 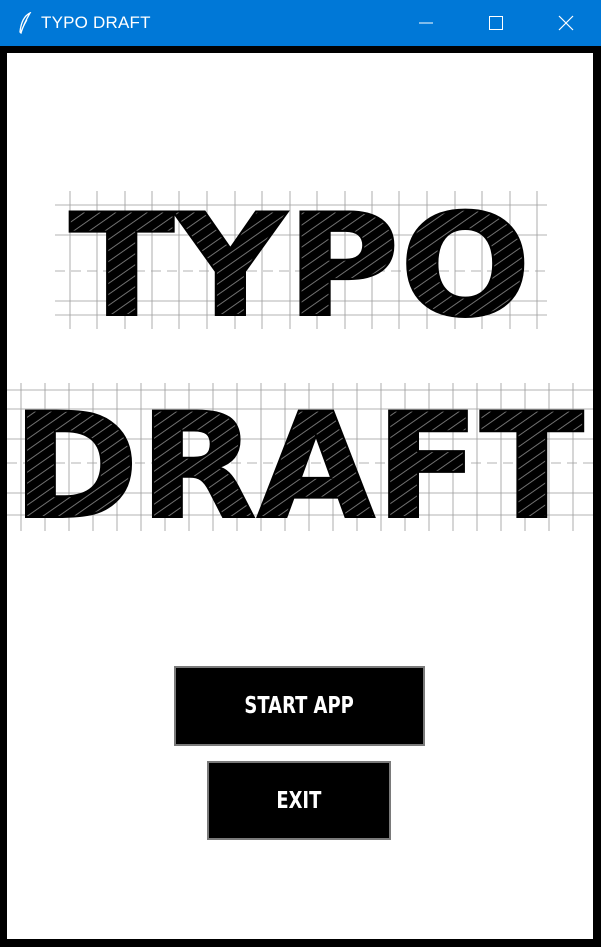 I want to click on minimize-button, so click(x=426, y=23).